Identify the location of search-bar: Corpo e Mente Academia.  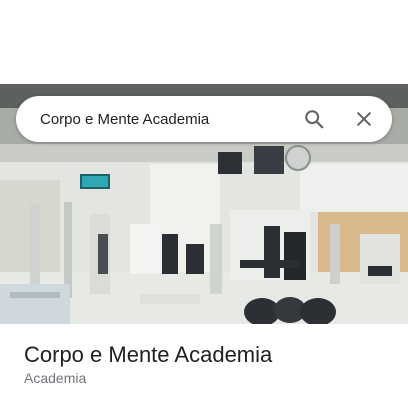
(204, 119).